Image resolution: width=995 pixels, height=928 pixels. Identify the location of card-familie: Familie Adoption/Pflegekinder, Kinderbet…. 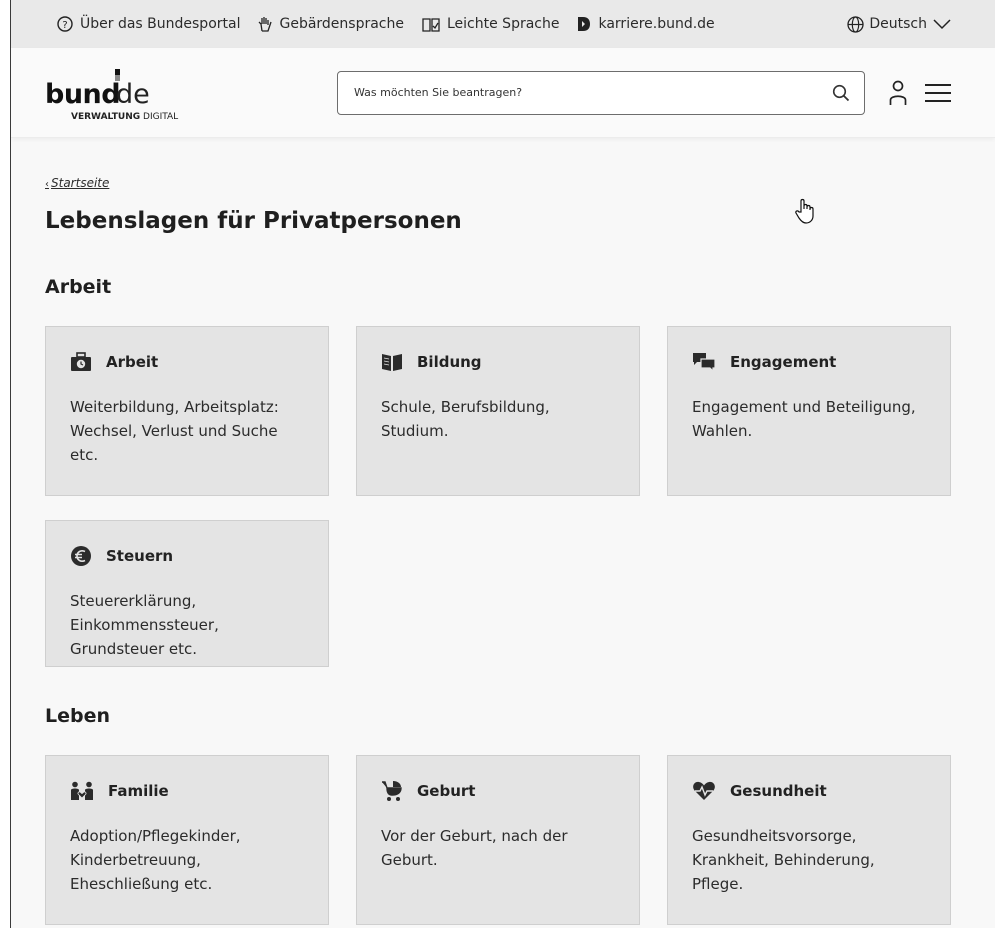
(187, 840).